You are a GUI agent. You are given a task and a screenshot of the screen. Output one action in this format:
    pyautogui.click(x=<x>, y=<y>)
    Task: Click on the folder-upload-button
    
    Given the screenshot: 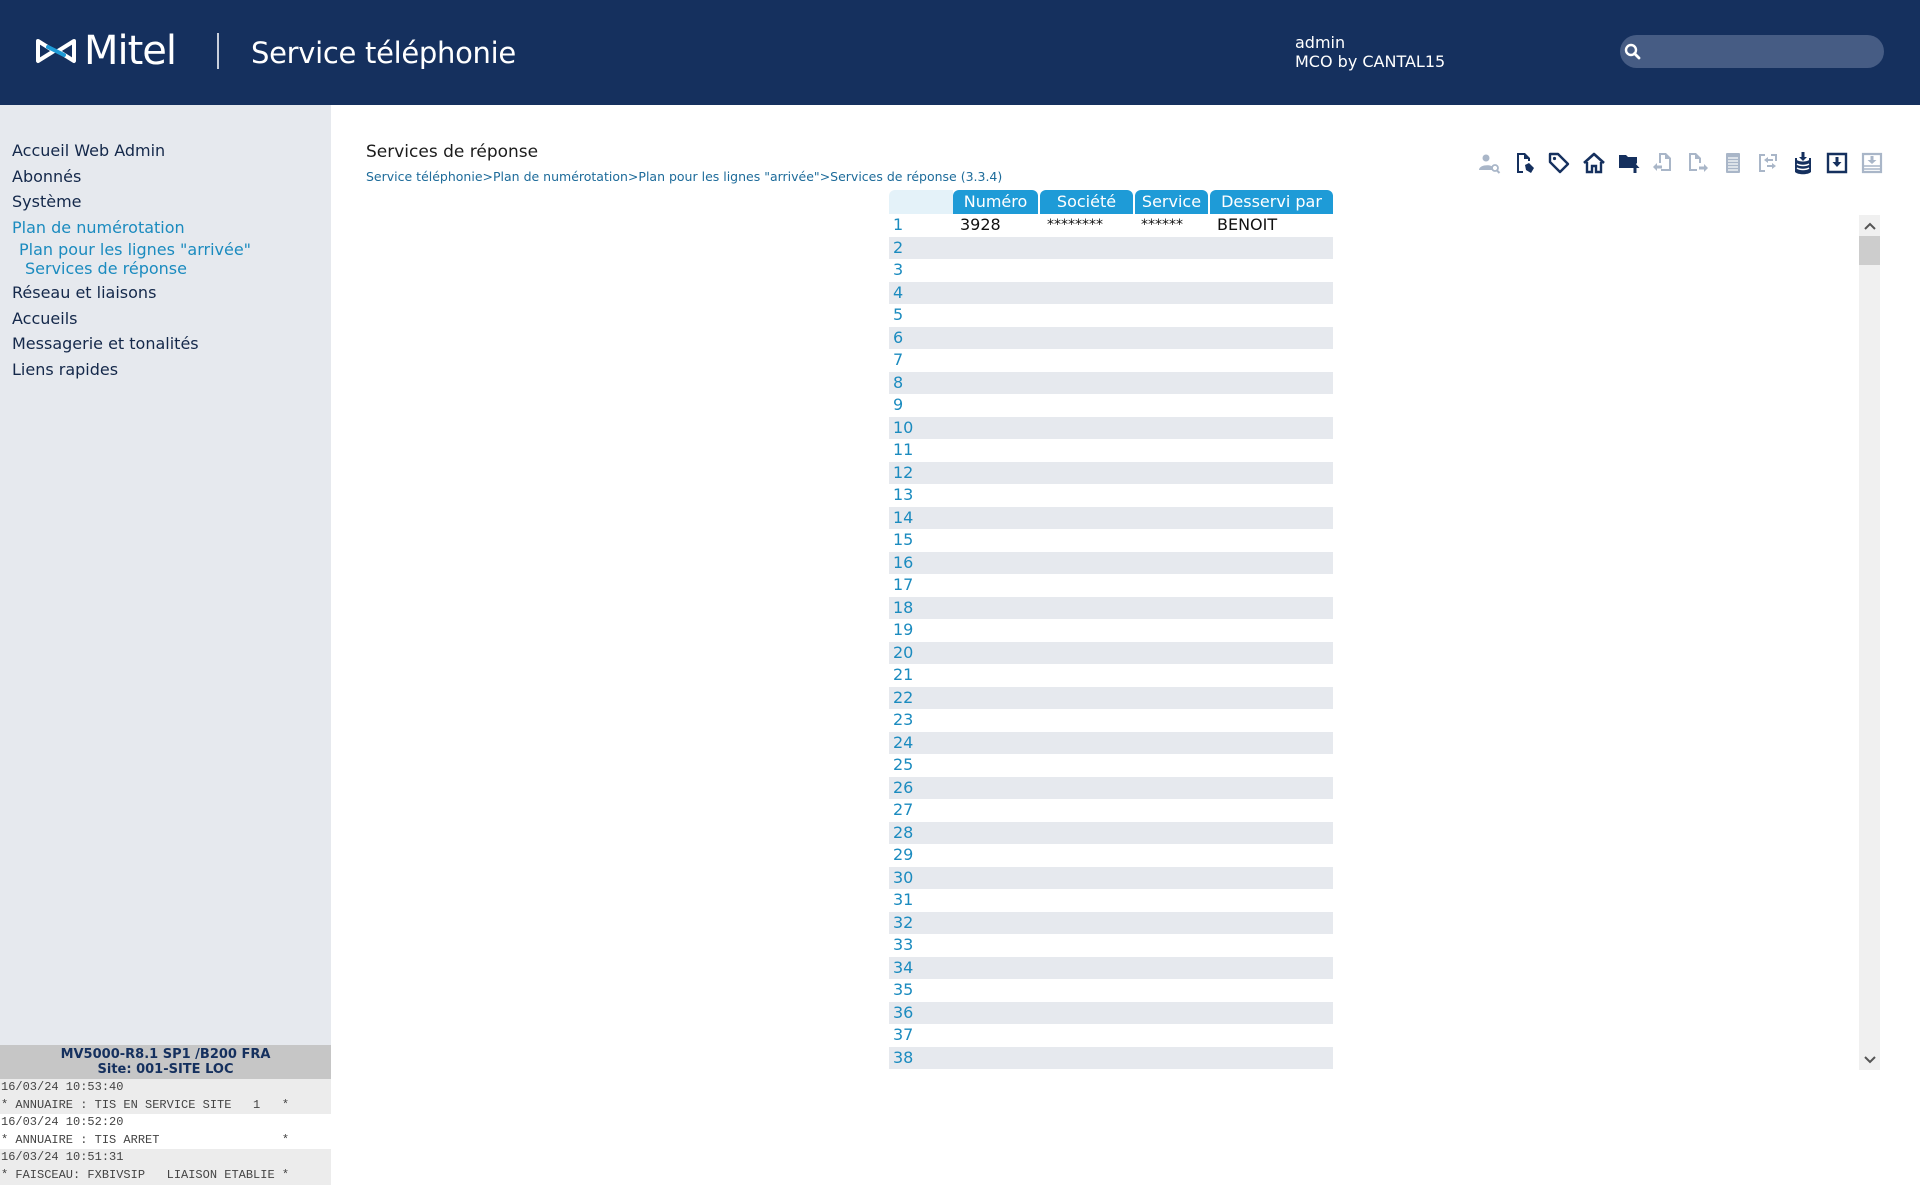 What is the action you would take?
    pyautogui.click(x=1628, y=163)
    